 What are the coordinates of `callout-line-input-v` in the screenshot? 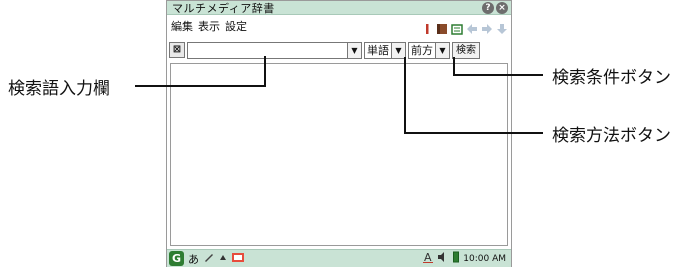 It's located at (265, 71).